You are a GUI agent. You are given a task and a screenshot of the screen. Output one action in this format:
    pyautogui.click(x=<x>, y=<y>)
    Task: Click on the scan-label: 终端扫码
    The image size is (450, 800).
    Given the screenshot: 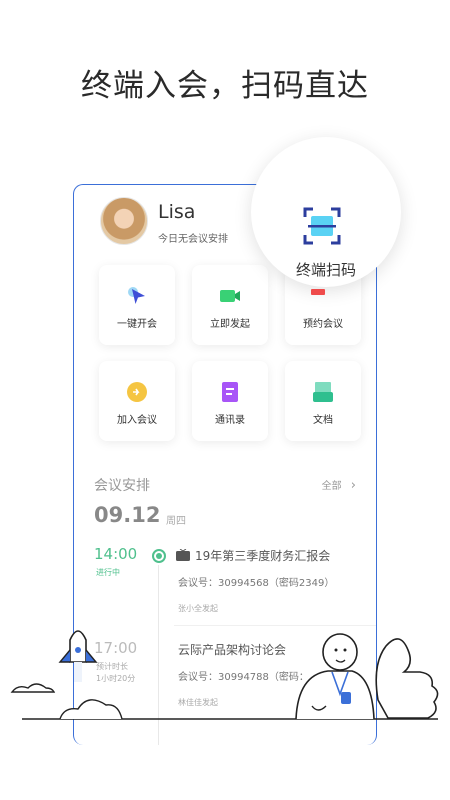 What is the action you would take?
    pyautogui.click(x=325, y=270)
    